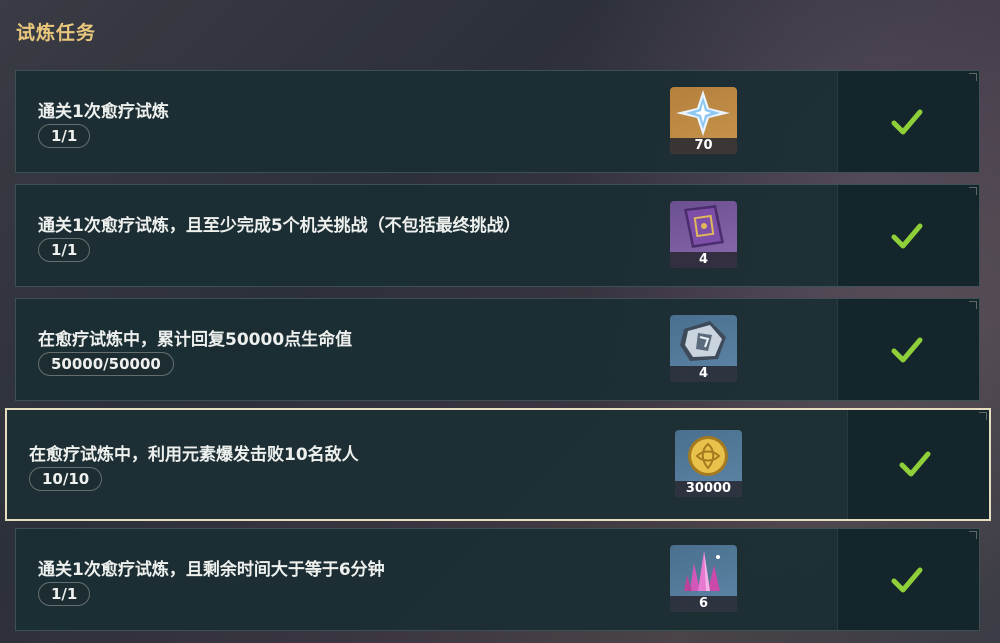 The width and height of the screenshot is (1000, 643). Describe the element at coordinates (211, 570) in the screenshot. I see `task-description: 通关1次愈疗试炼，且剩余时间大于等于6分钟` at that location.